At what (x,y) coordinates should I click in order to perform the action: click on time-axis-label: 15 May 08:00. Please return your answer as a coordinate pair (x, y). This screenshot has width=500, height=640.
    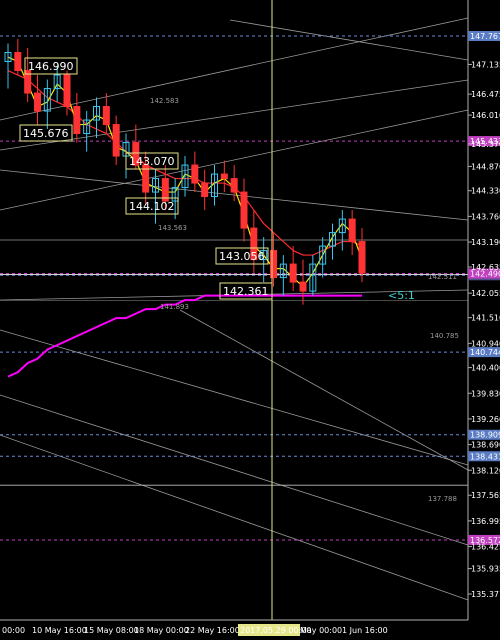
    Looking at the image, I should click on (111, 630).